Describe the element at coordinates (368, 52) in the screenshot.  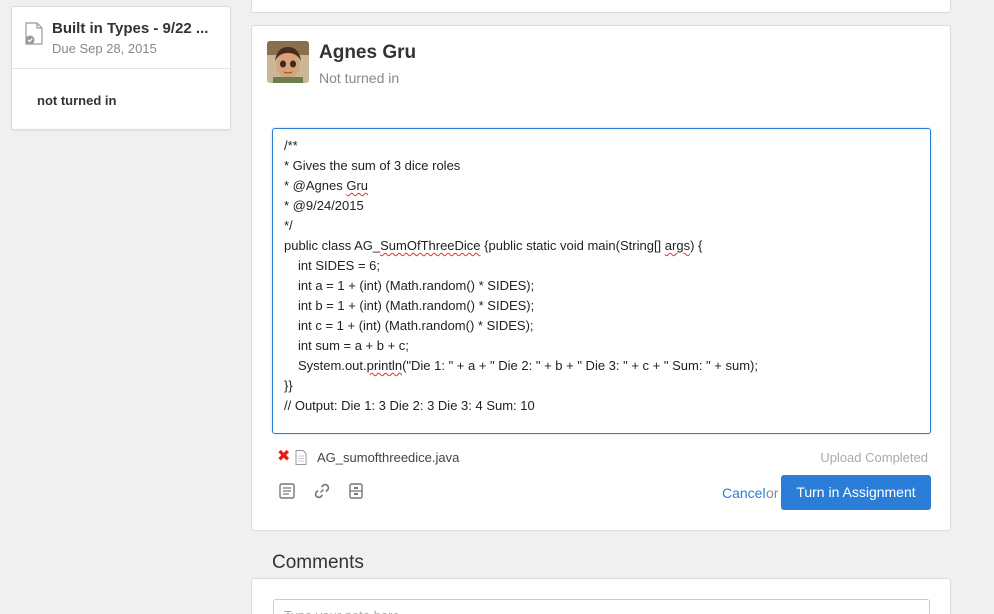
I see `student-name: Agnes Gru` at that location.